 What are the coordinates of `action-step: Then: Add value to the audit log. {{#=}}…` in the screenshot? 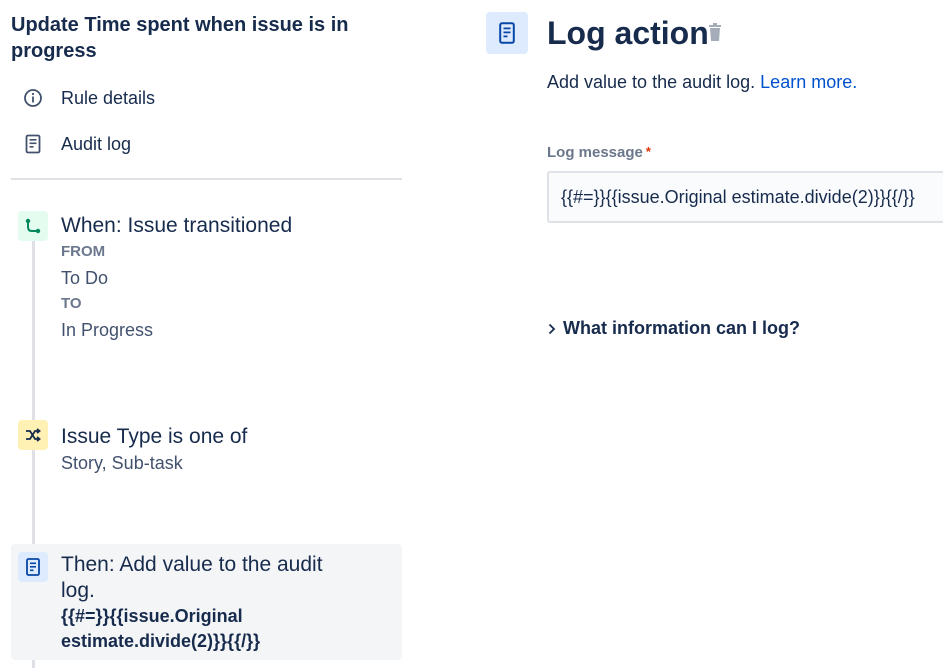 It's located at (206, 602).